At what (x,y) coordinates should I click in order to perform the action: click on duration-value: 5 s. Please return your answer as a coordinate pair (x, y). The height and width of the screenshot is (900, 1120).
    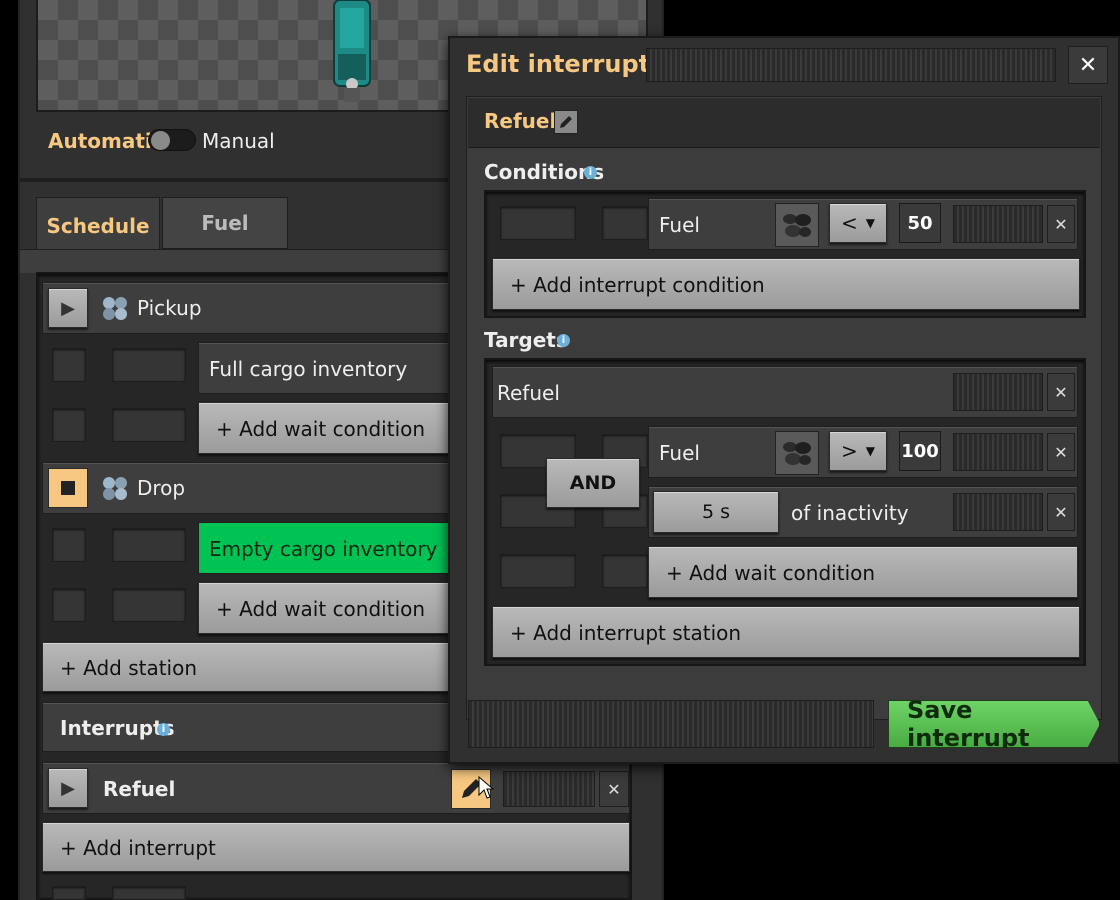
    Looking at the image, I should click on (716, 512).